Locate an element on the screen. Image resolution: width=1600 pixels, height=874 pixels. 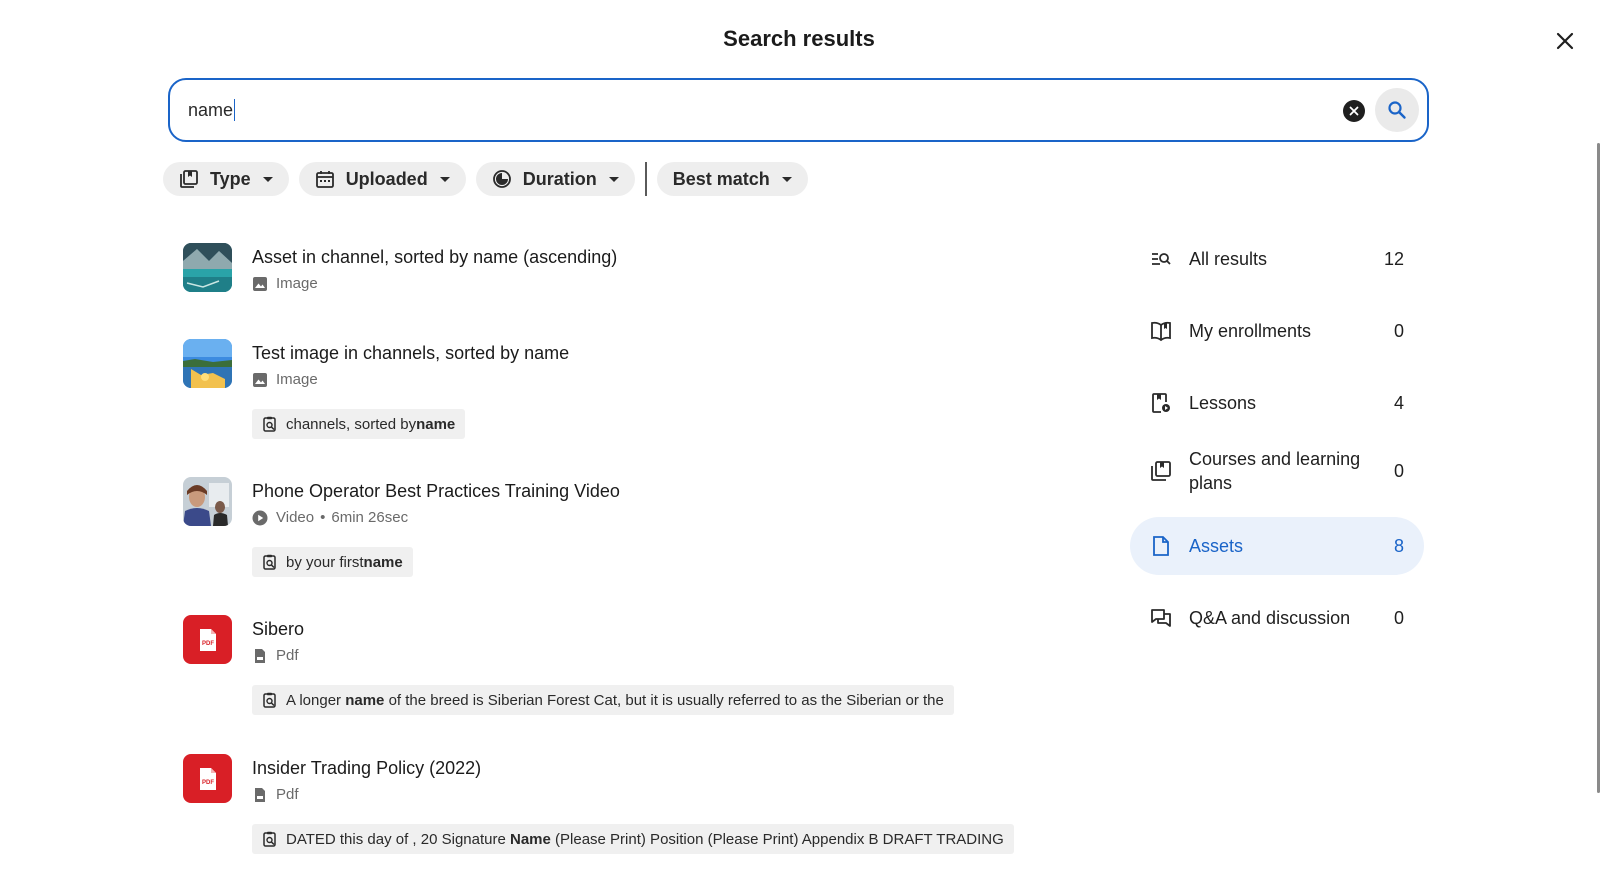
result-type: Video is located at coordinates (295, 517).